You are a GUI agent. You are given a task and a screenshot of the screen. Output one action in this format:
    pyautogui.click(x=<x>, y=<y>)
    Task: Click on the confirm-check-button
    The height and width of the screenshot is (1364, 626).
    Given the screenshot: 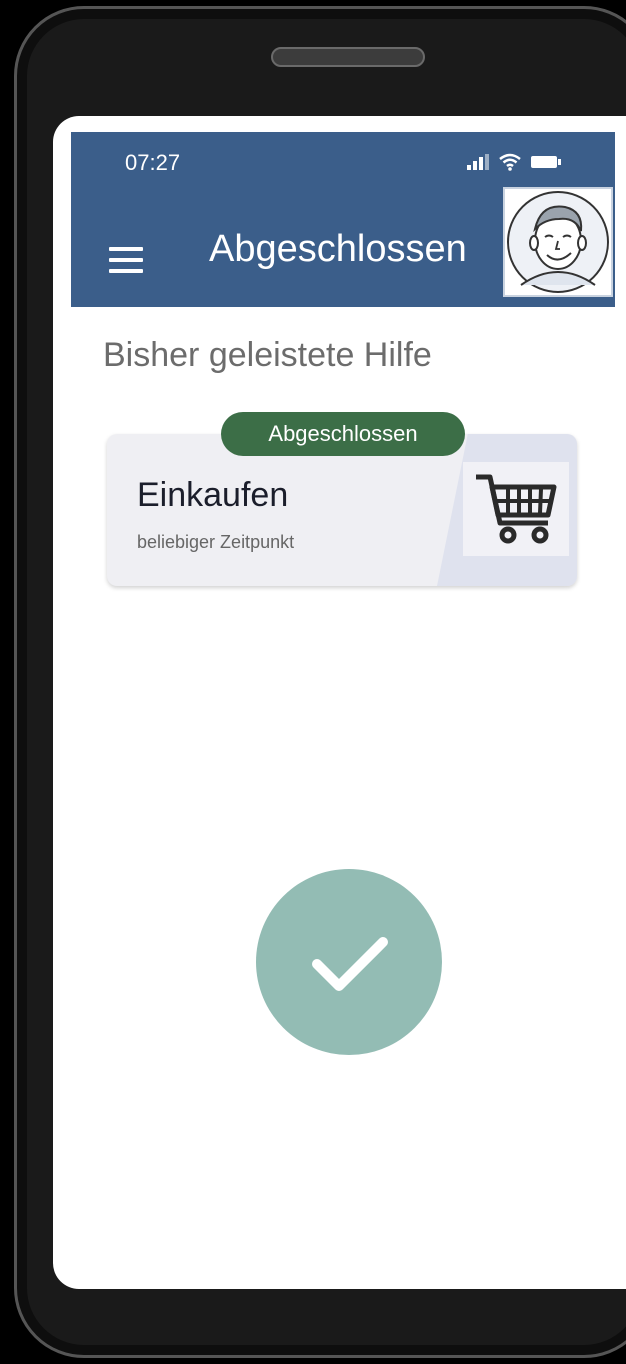 What is the action you would take?
    pyautogui.click(x=349, y=962)
    